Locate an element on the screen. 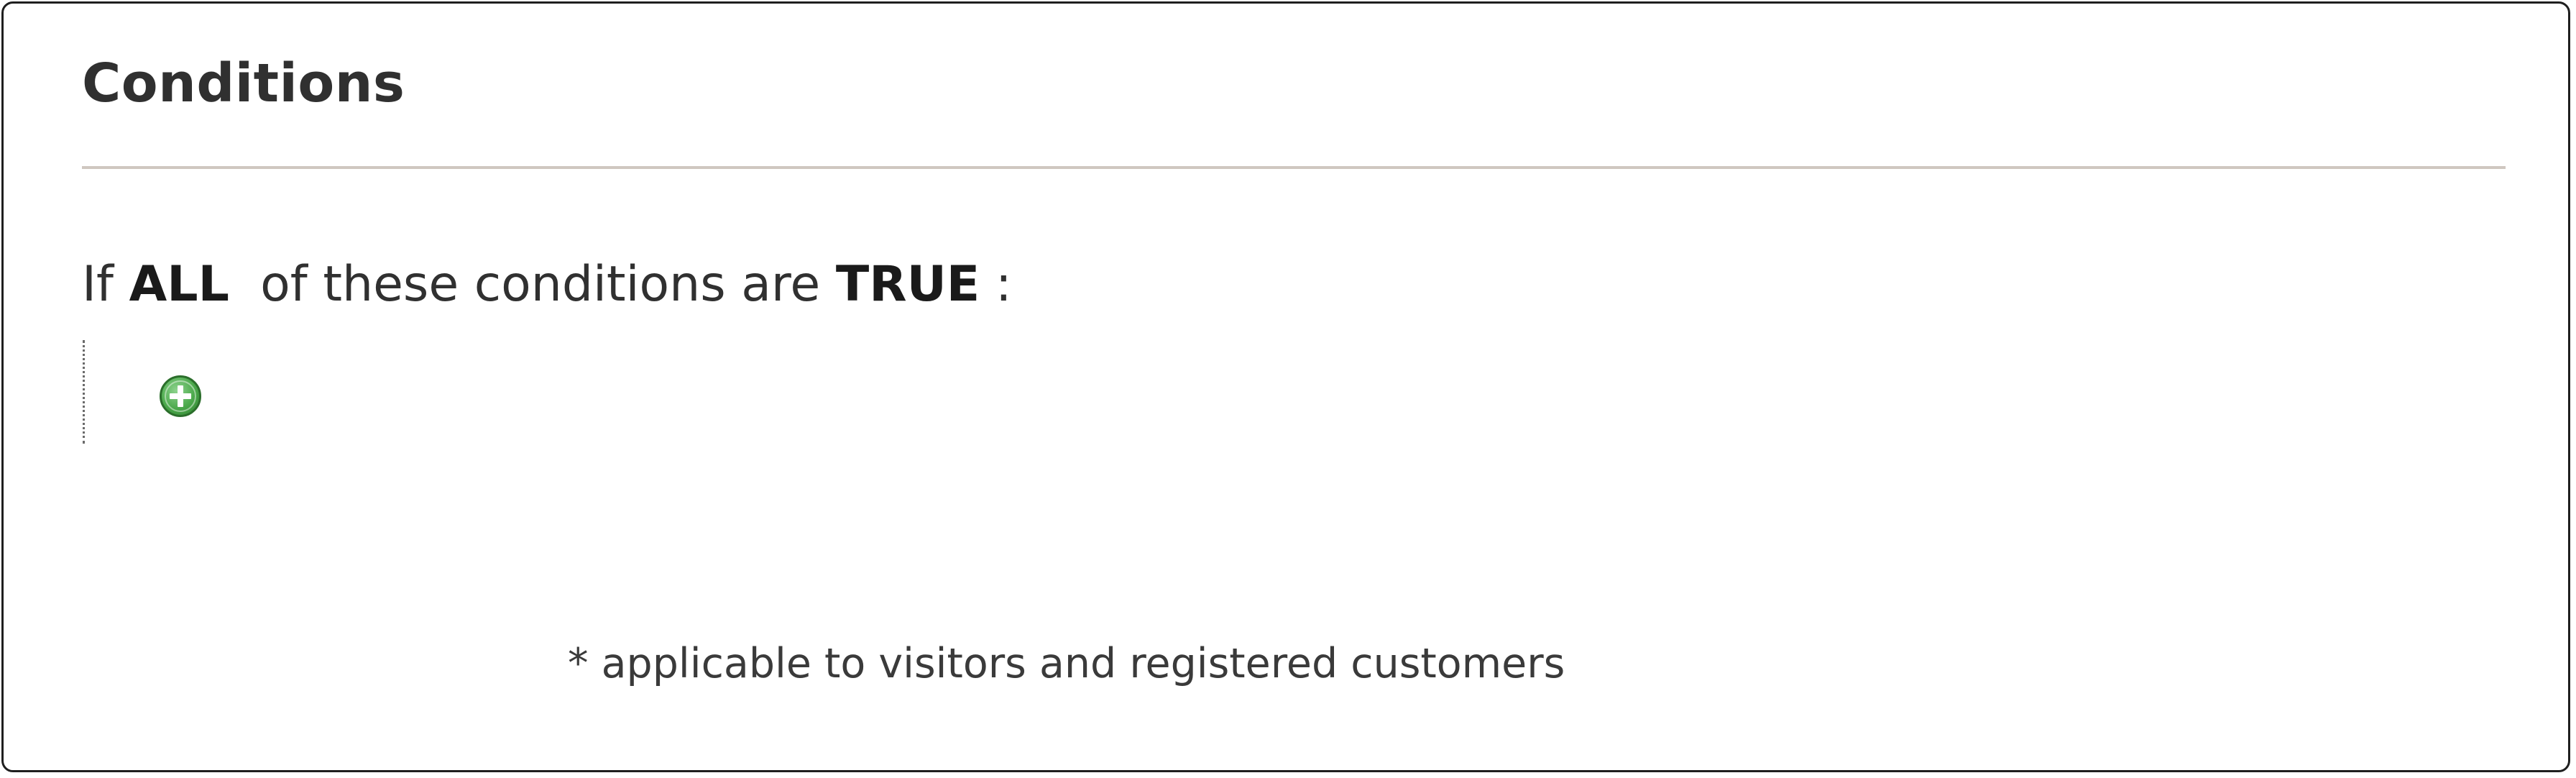 The image size is (2576, 778). condition-statement: If ALL of these conditions are TRUE : is located at coordinates (547, 284).